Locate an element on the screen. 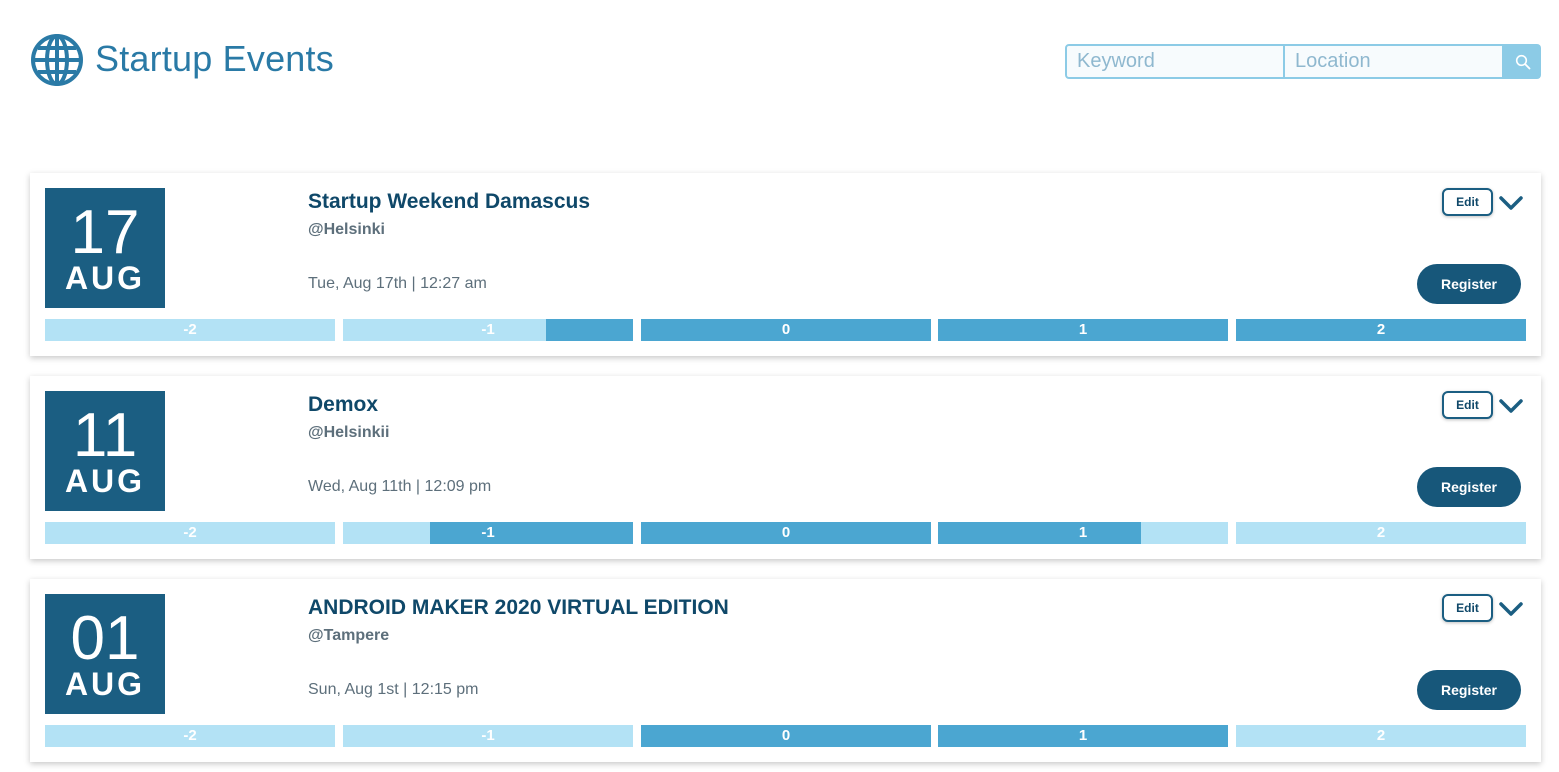 The image size is (1559, 772). event-location: @Tampere is located at coordinates (349, 635).